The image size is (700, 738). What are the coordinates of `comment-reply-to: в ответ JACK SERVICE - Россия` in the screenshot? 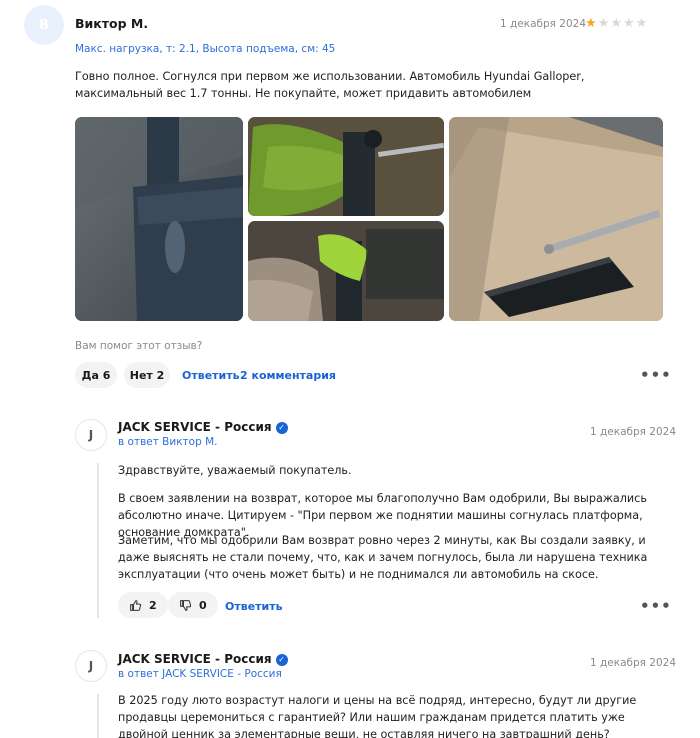 It's located at (200, 674).